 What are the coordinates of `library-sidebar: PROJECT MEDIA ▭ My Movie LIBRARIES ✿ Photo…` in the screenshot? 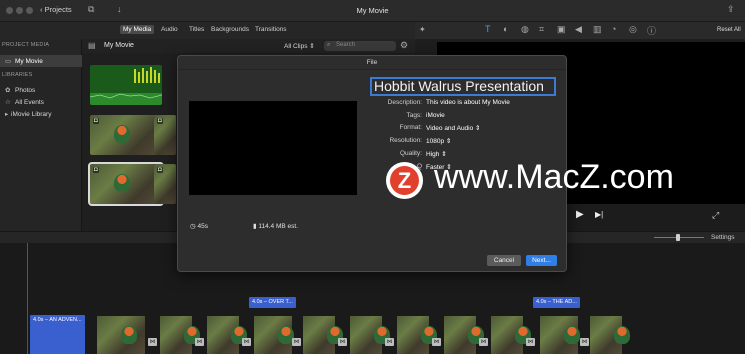 It's located at (41, 135).